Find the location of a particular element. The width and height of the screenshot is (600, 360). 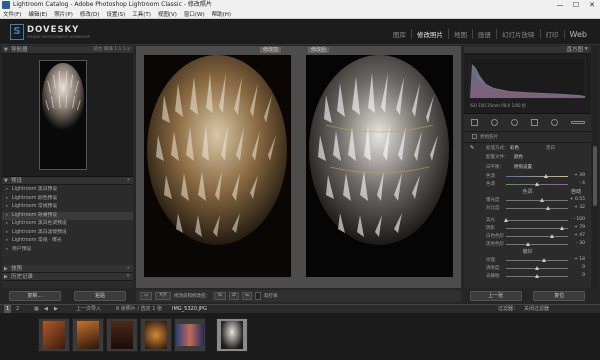

menu-edit: 编辑(E) is located at coordinates (37, 14).